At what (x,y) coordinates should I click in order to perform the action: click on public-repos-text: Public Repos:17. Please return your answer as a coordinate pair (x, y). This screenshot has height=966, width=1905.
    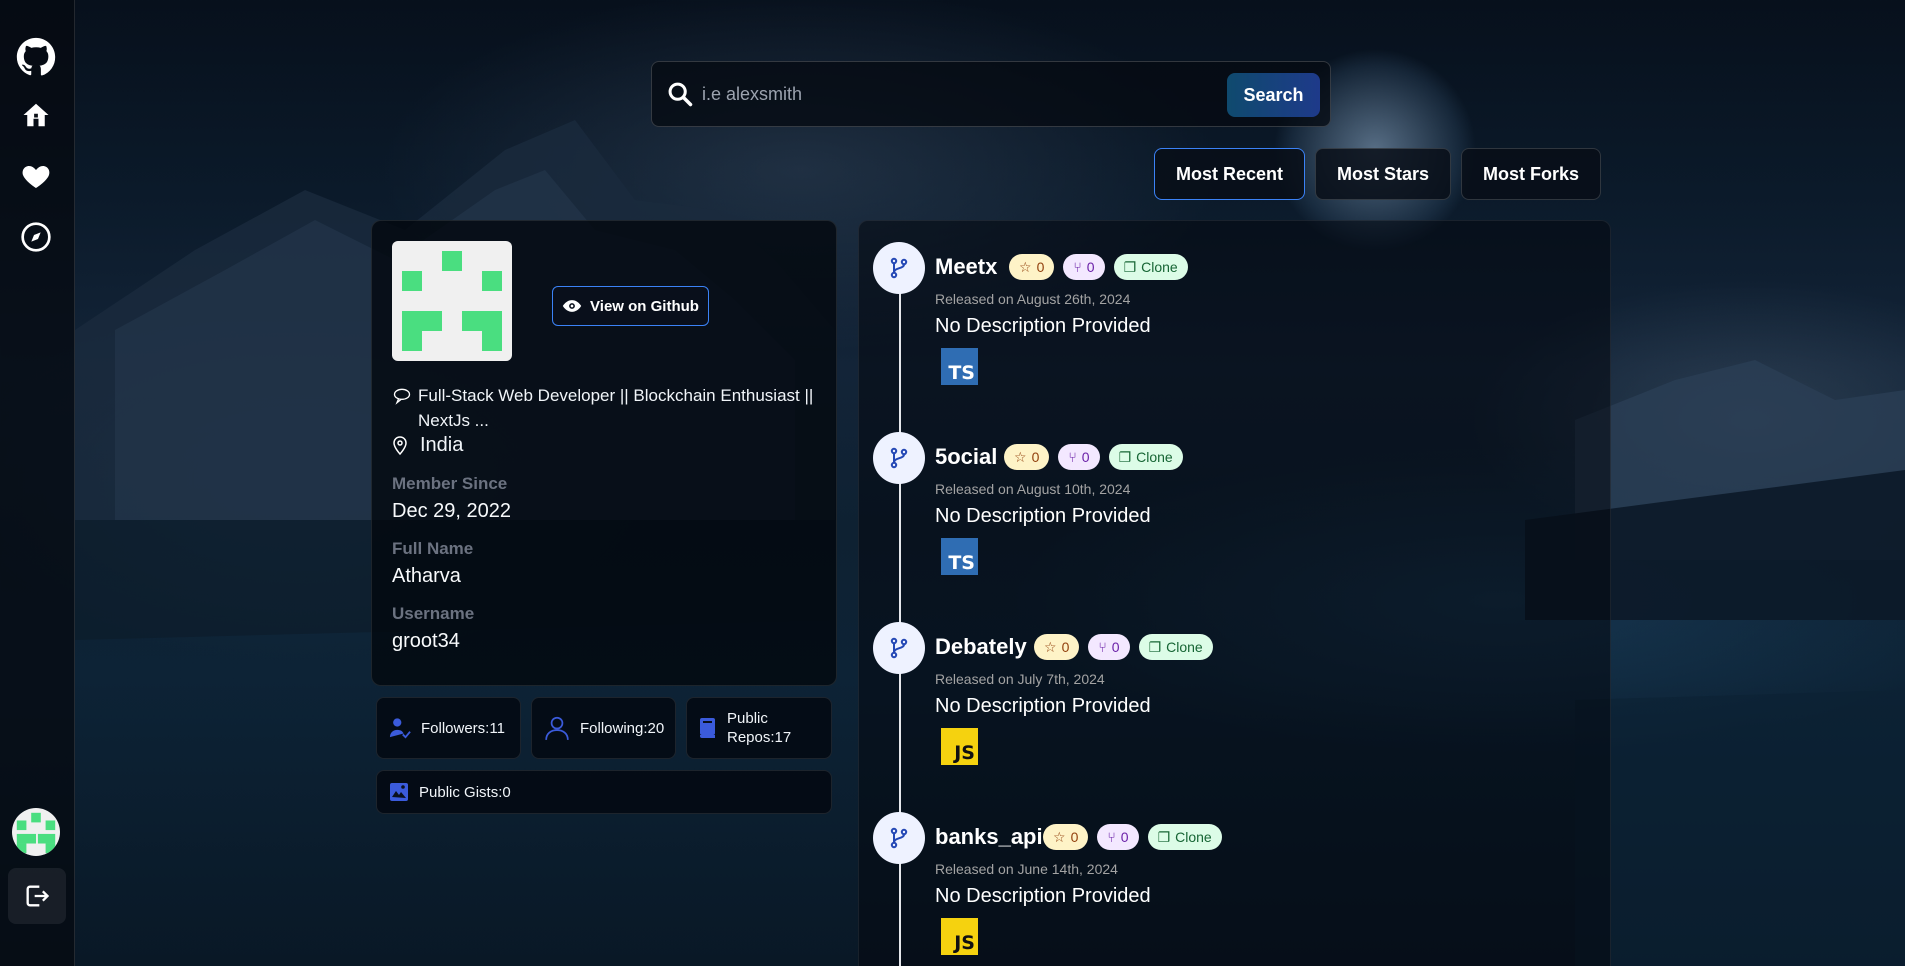
    Looking at the image, I should click on (759, 728).